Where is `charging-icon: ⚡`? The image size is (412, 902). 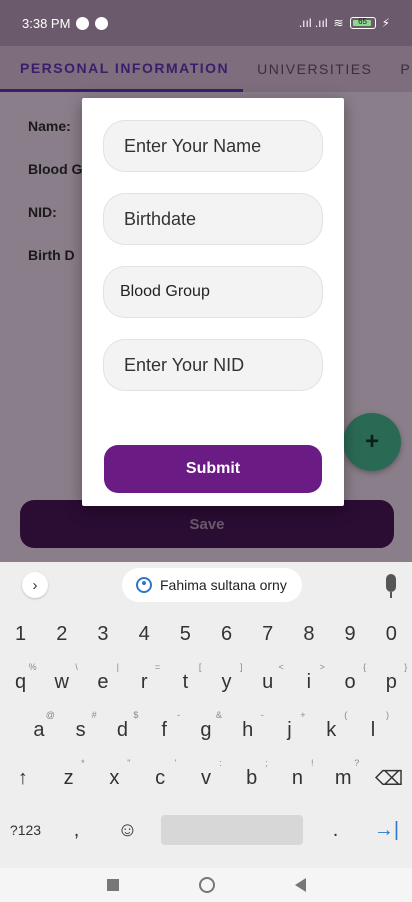 charging-icon: ⚡ is located at coordinates (385, 23).